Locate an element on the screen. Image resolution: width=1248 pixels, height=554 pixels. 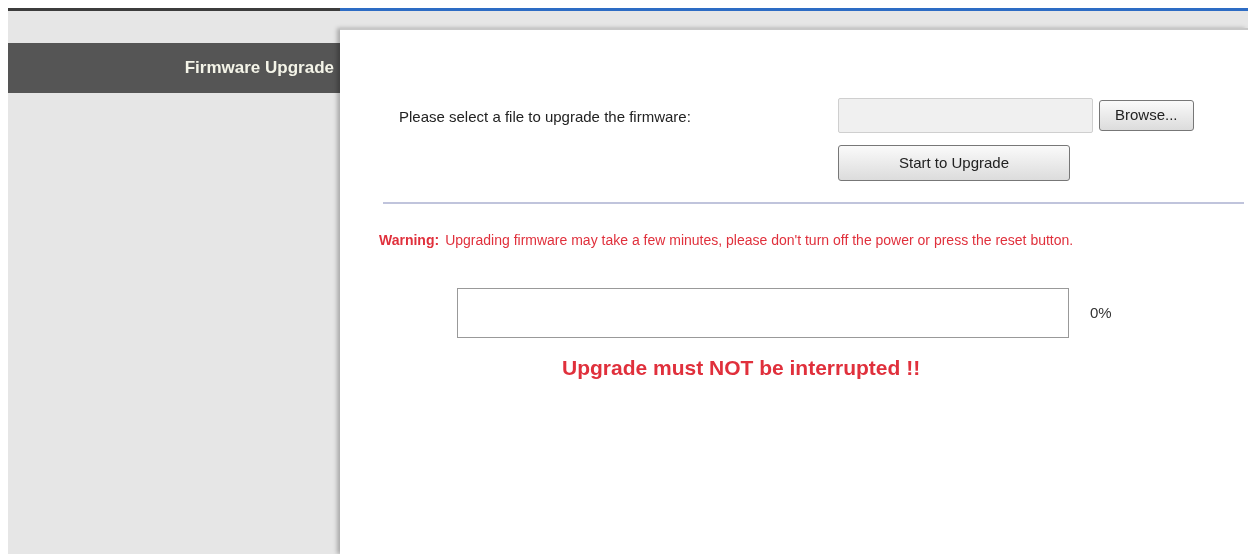
warning-text: Upgrading firmware may take a few minutes, please don't turn off the power or press the reset button. is located at coordinates (760, 240).